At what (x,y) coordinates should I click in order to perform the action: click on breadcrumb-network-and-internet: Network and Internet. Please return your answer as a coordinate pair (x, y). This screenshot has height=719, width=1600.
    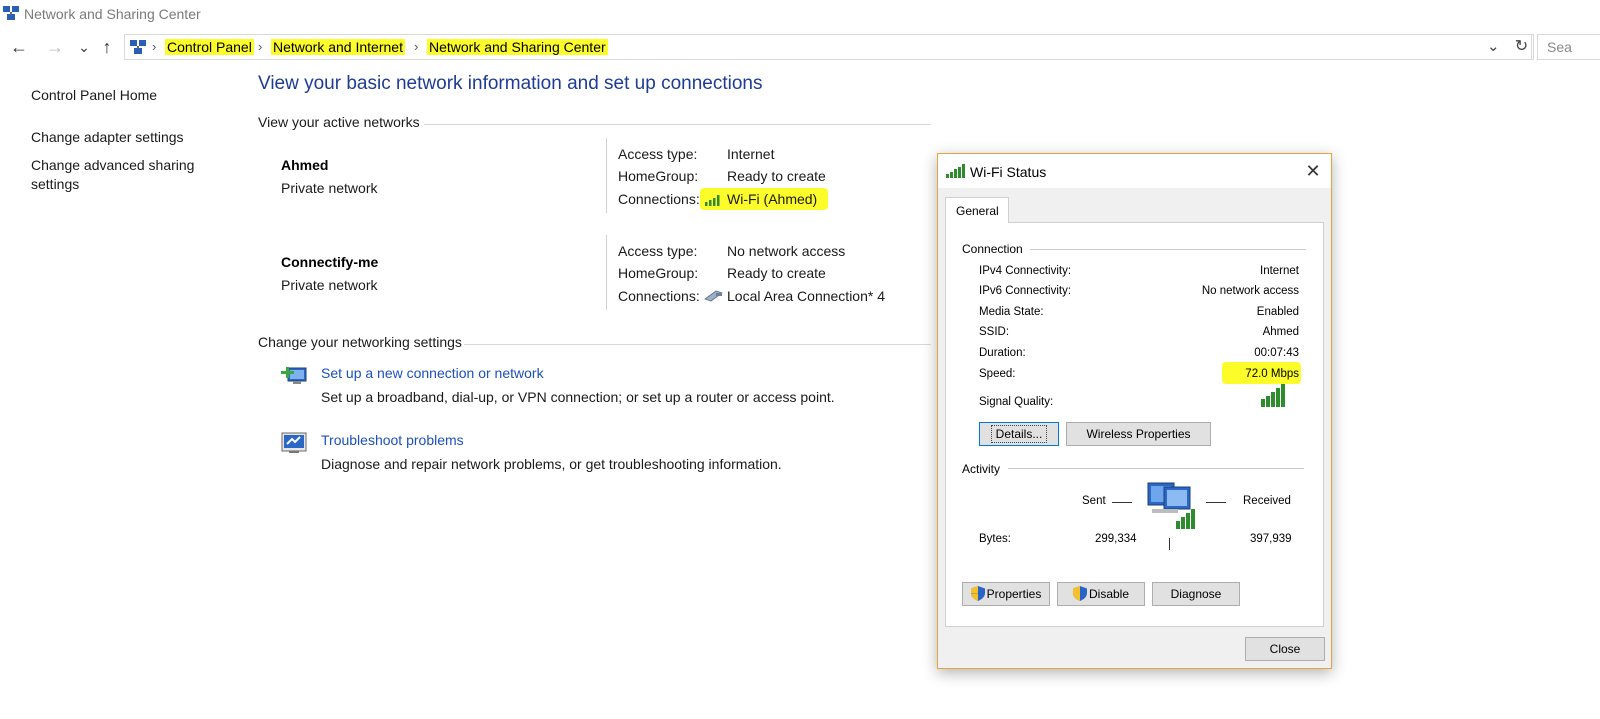
    Looking at the image, I should click on (338, 47).